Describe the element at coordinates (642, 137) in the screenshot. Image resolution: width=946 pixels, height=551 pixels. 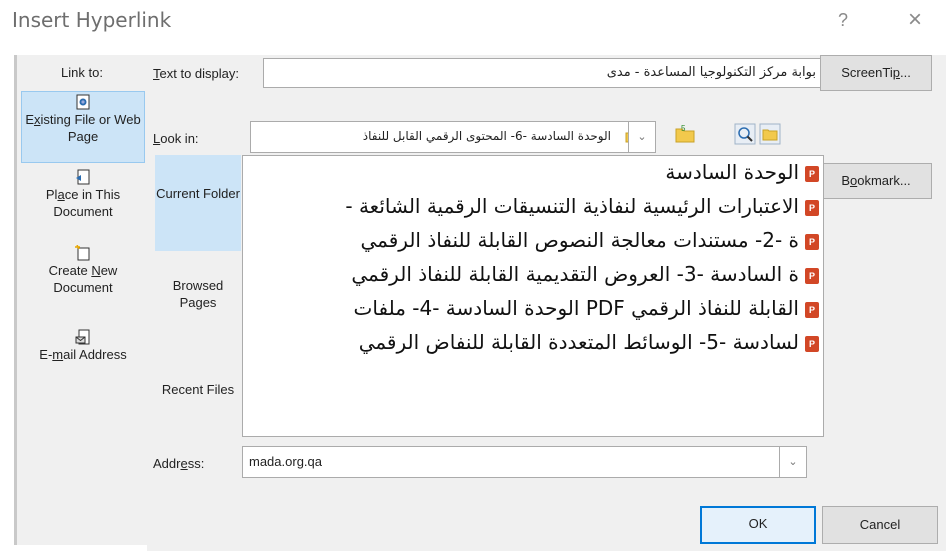
I see `look-in-chevron-down-icon: ⌄` at that location.